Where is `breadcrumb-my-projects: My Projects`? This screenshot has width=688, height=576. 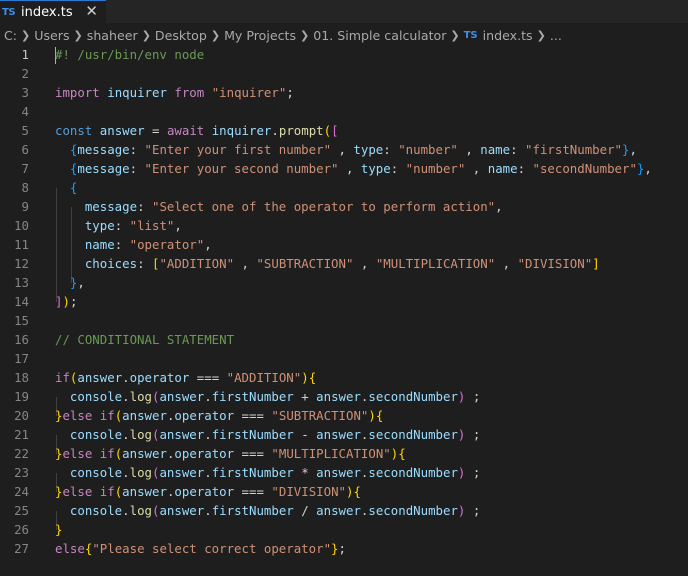
breadcrumb-my-projects: My Projects is located at coordinates (260, 35).